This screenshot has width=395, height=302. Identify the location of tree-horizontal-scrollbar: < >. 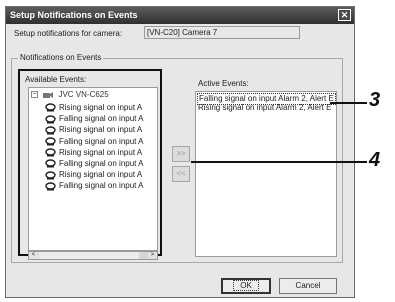
(93, 255).